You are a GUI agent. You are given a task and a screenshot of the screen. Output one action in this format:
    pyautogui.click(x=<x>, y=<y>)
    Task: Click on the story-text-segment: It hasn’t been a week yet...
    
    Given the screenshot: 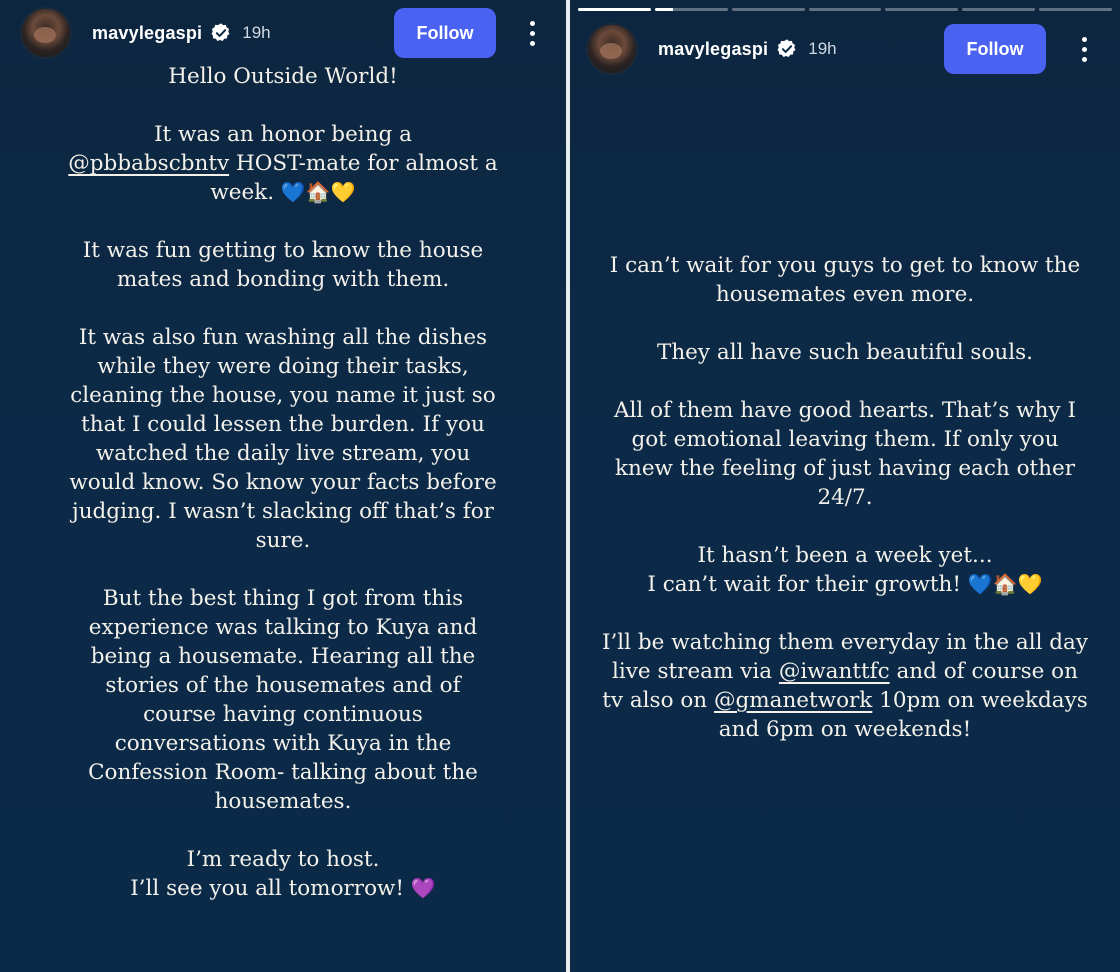 What is the action you would take?
    pyautogui.click(x=845, y=555)
    